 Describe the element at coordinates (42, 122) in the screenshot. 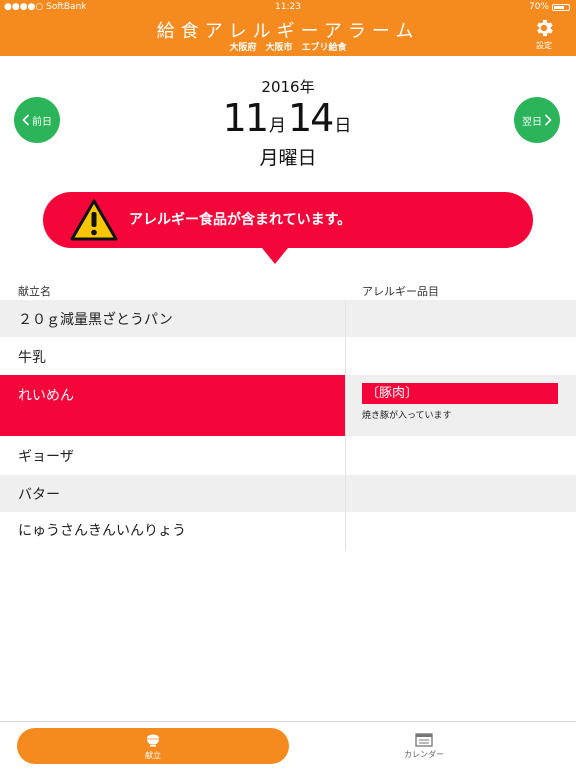

I see `prev-day-label: 前日` at that location.